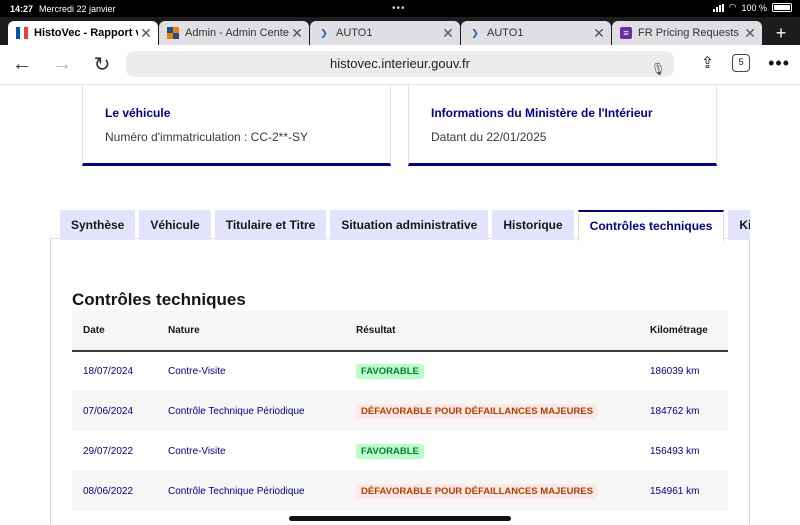 Image resolution: width=800 pixels, height=525 pixels. What do you see at coordinates (741, 63) in the screenshot?
I see `tab-count-button: 5` at bounding box center [741, 63].